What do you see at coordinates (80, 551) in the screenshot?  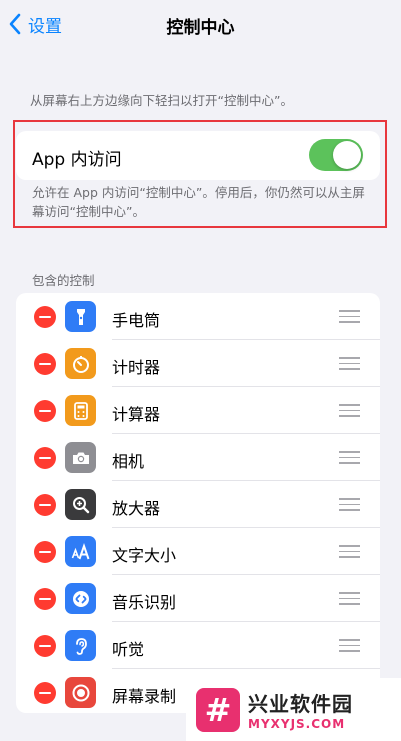 I see `text-size-icon` at bounding box center [80, 551].